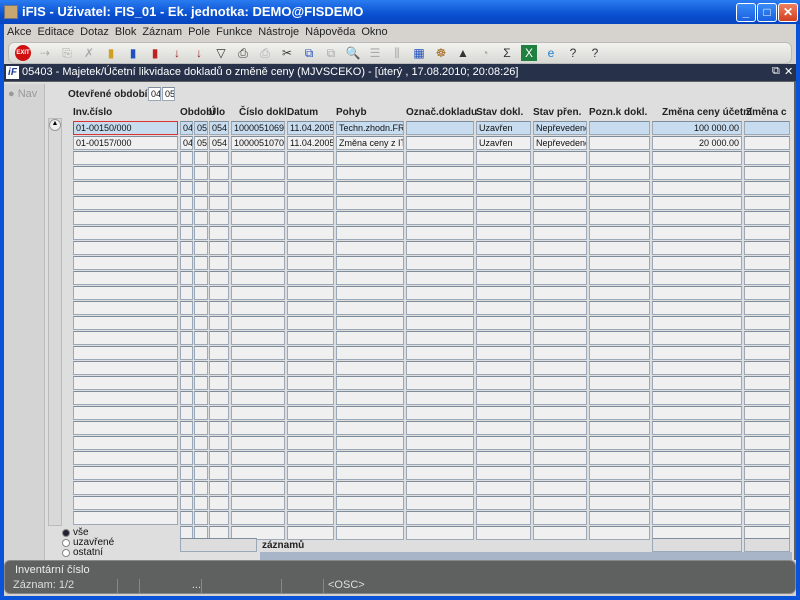  What do you see at coordinates (310, 143) in the screenshot?
I see `table-cell: 11.04.2005 0` at bounding box center [310, 143].